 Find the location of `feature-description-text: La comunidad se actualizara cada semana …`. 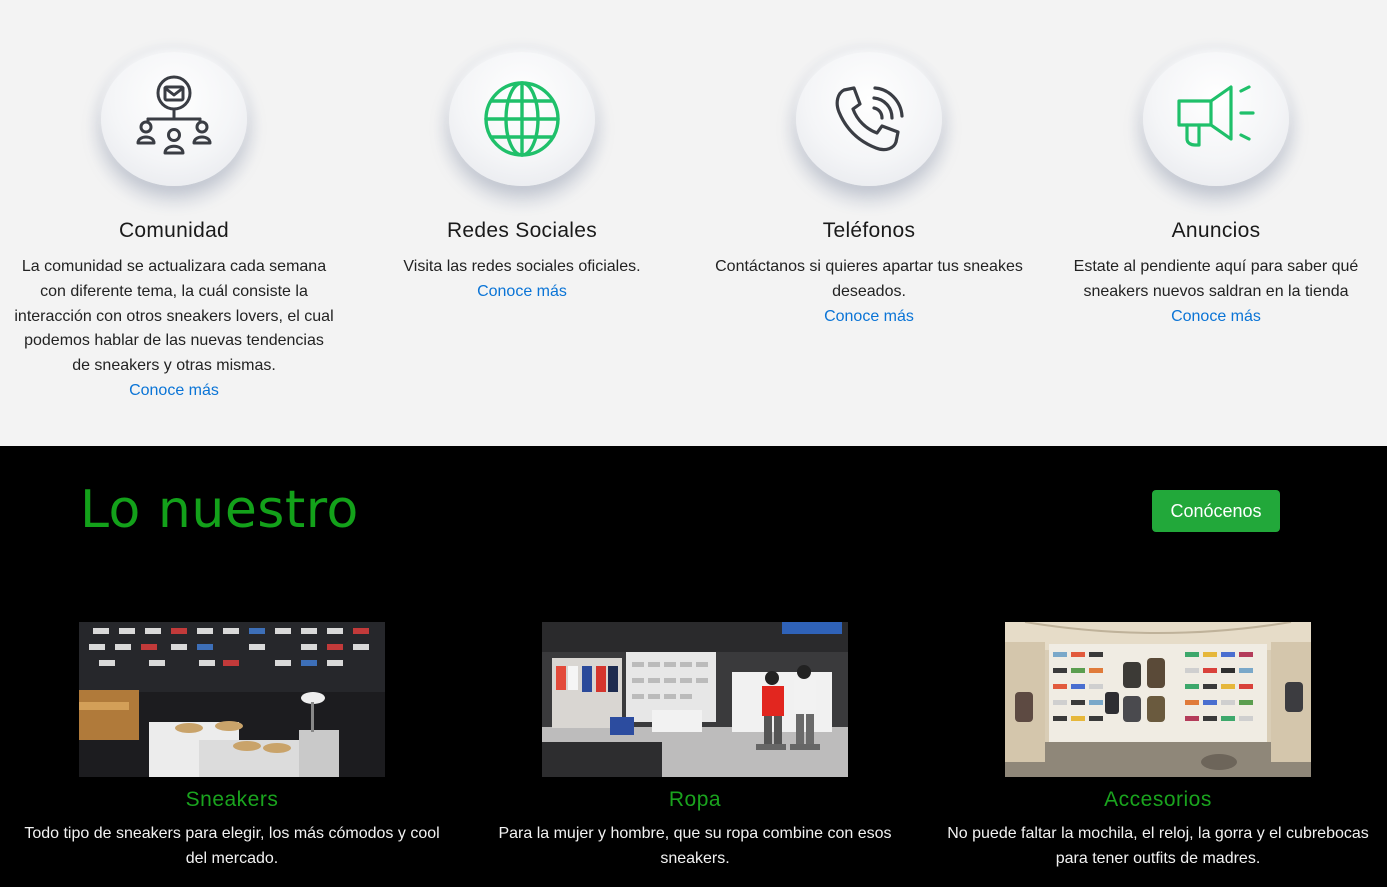

feature-description-text: La comunidad se actualizara cada semana … is located at coordinates (174, 316).